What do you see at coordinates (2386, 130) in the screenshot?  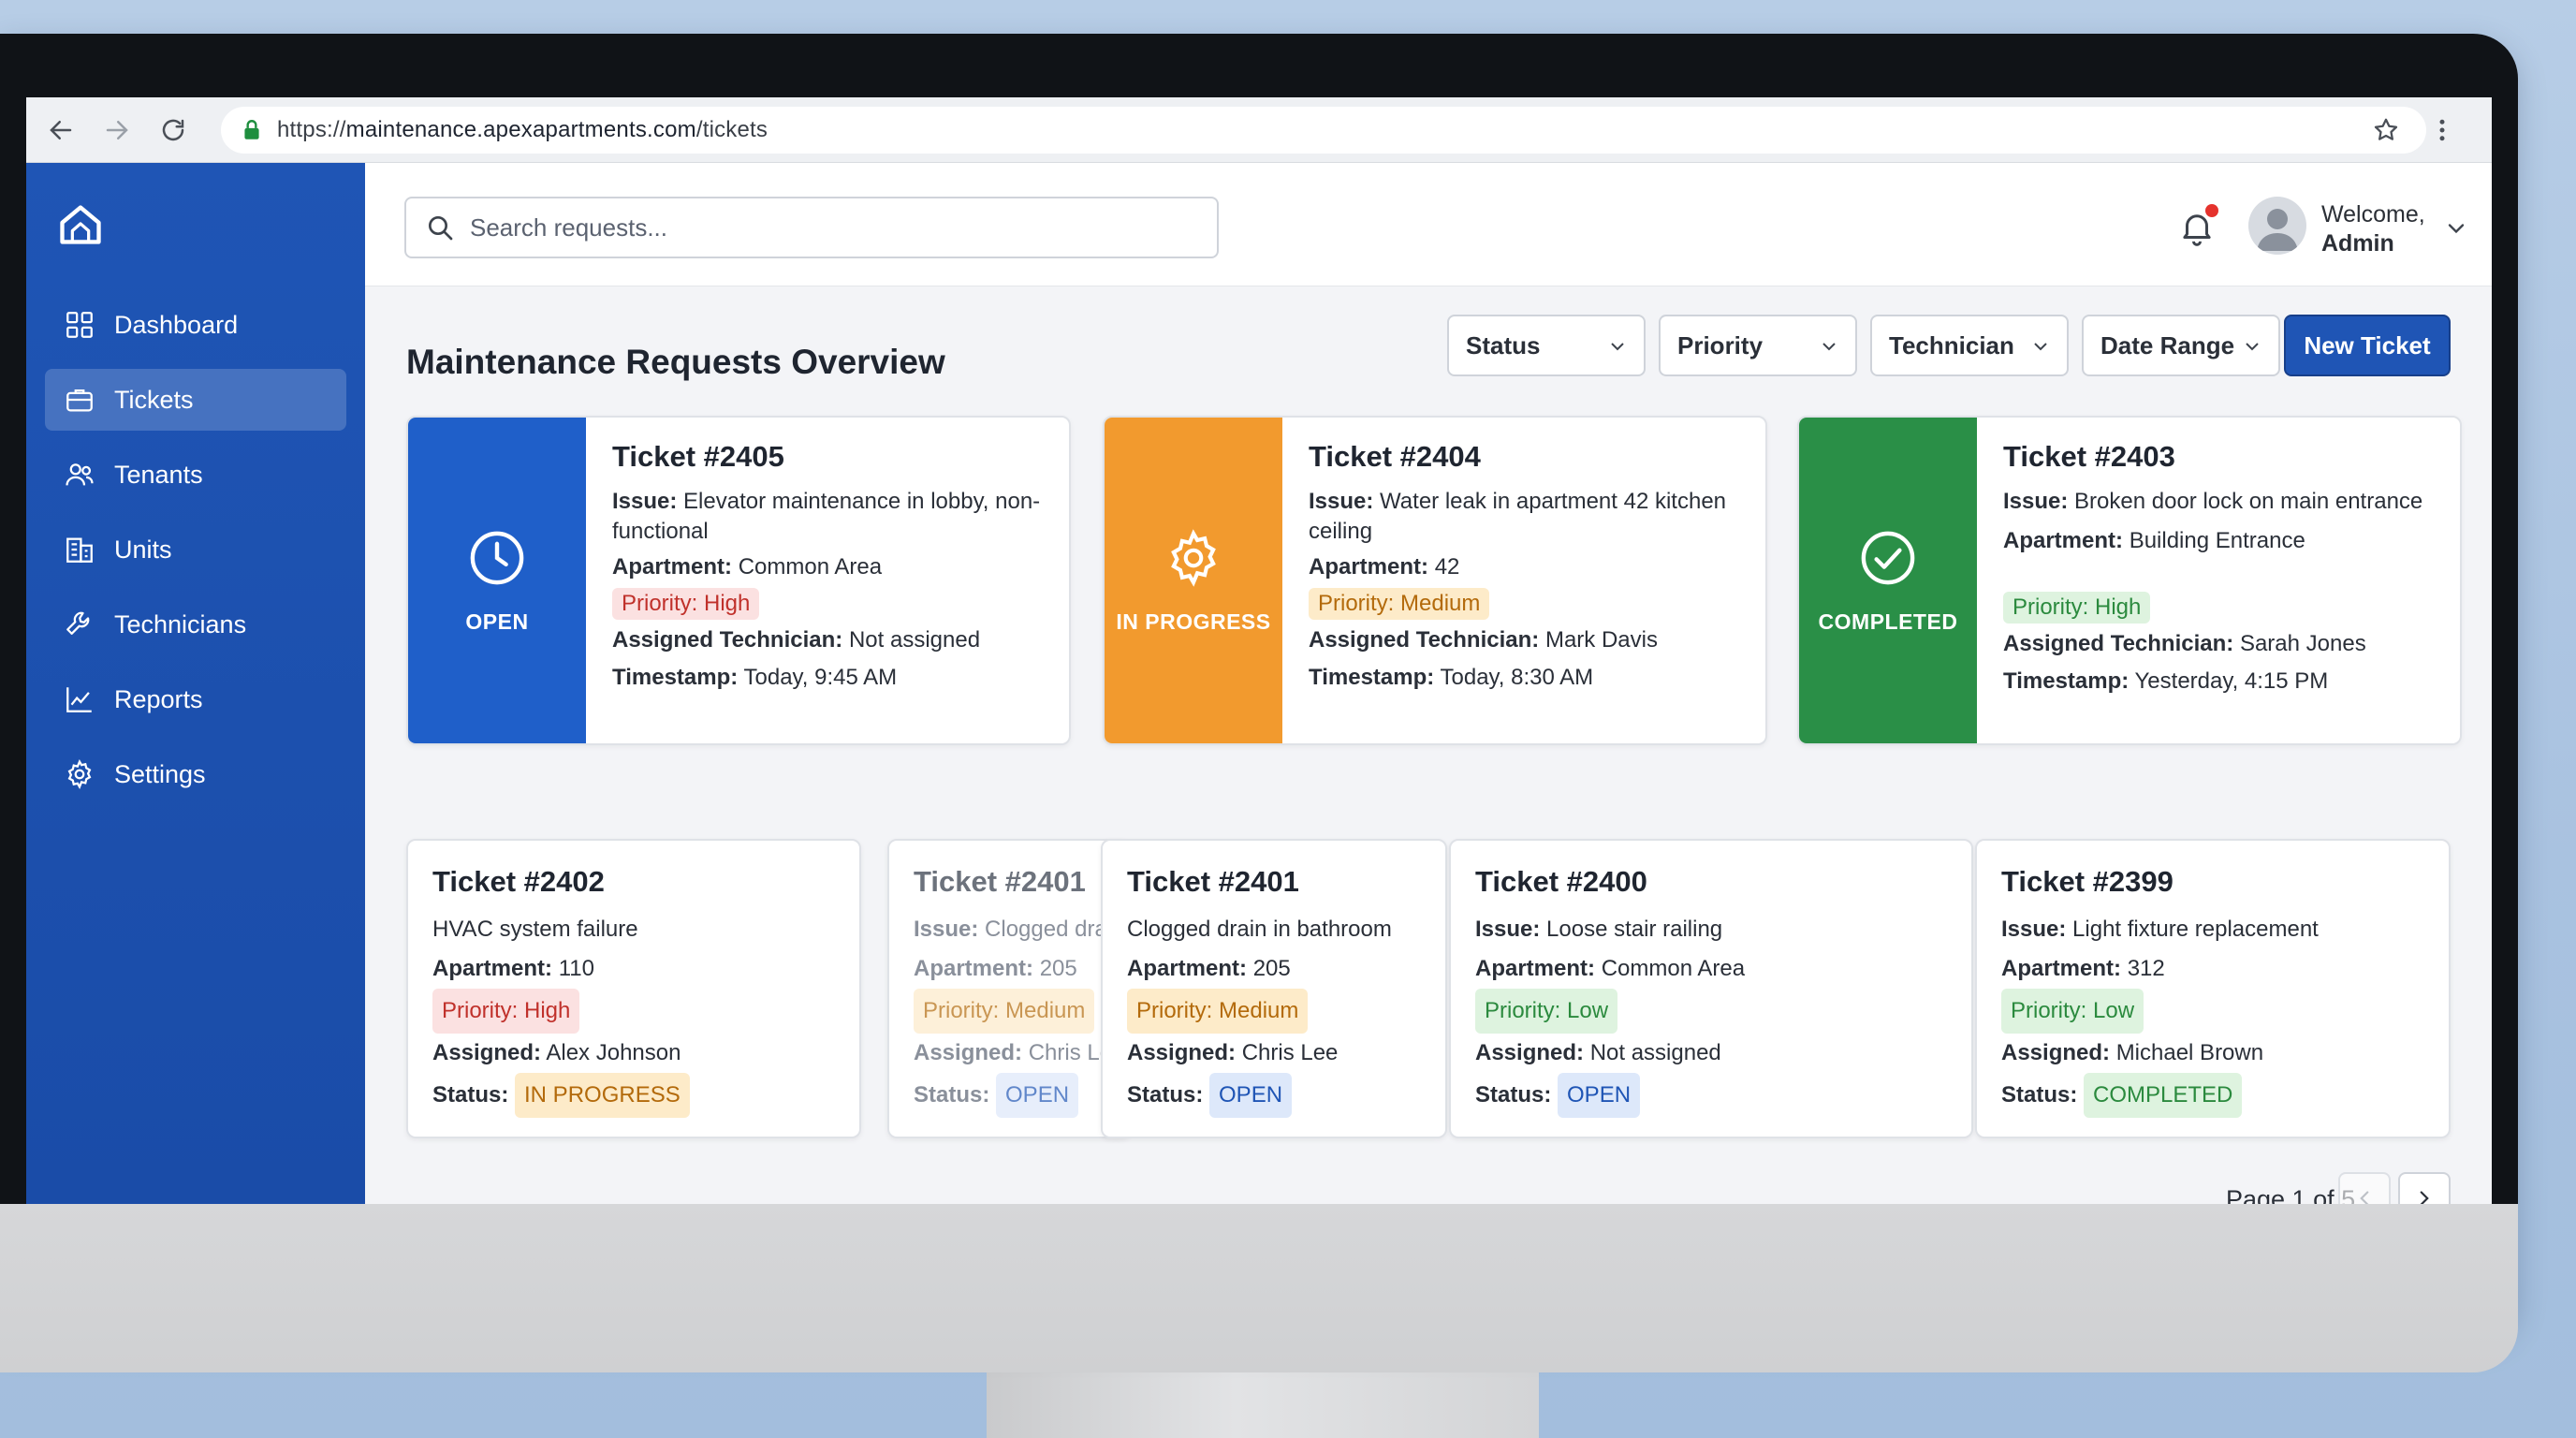 I see `bookmark-star-icon` at bounding box center [2386, 130].